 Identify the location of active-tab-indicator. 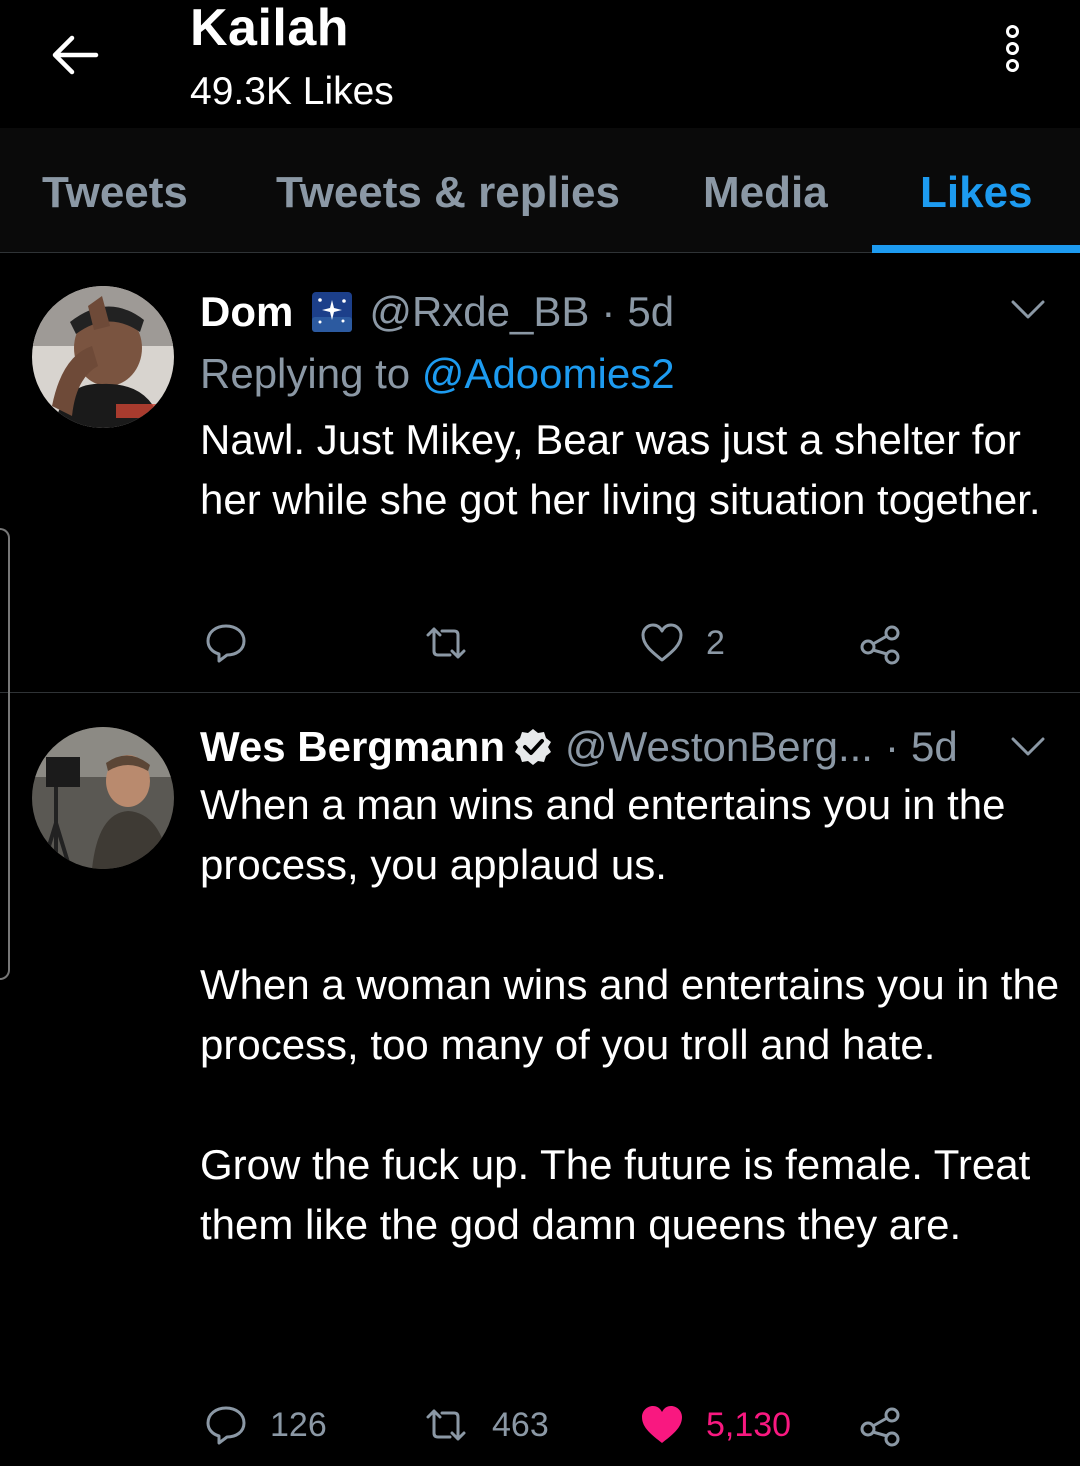
(976, 249).